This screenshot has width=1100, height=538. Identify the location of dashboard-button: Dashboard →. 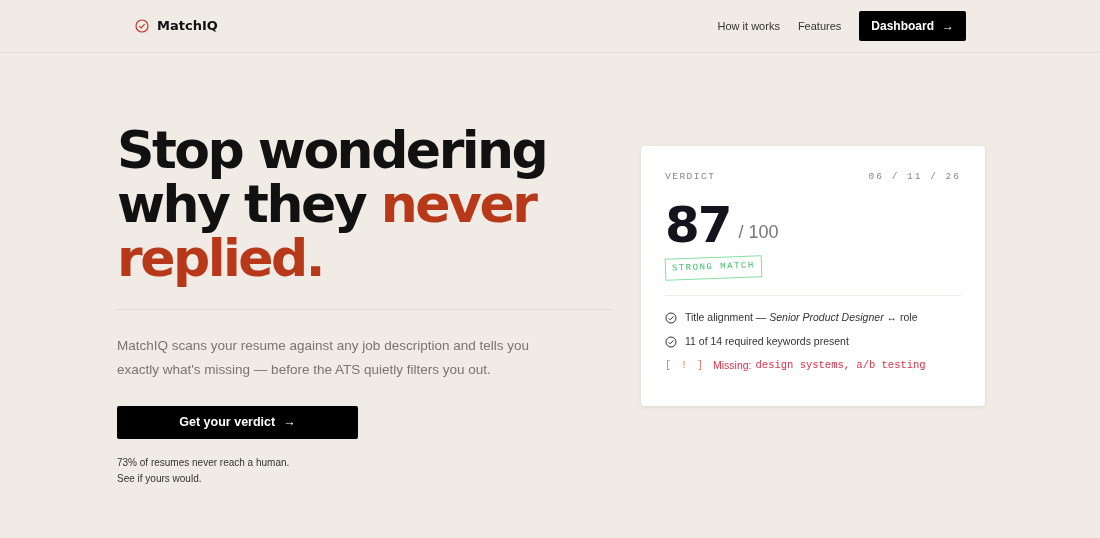
(912, 26).